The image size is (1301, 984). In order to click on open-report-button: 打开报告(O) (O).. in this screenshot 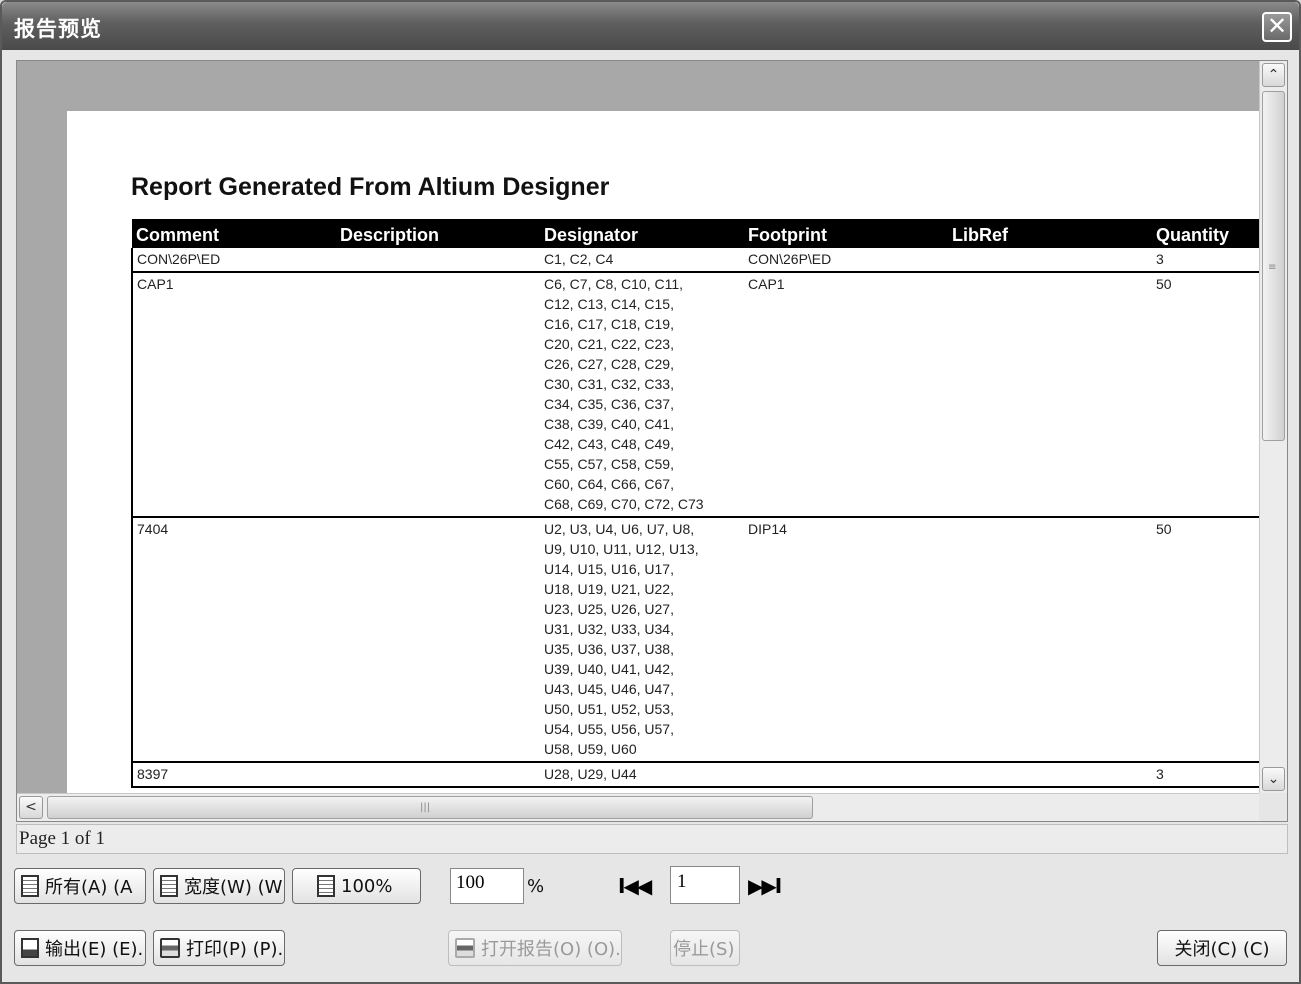, I will do `click(535, 948)`.